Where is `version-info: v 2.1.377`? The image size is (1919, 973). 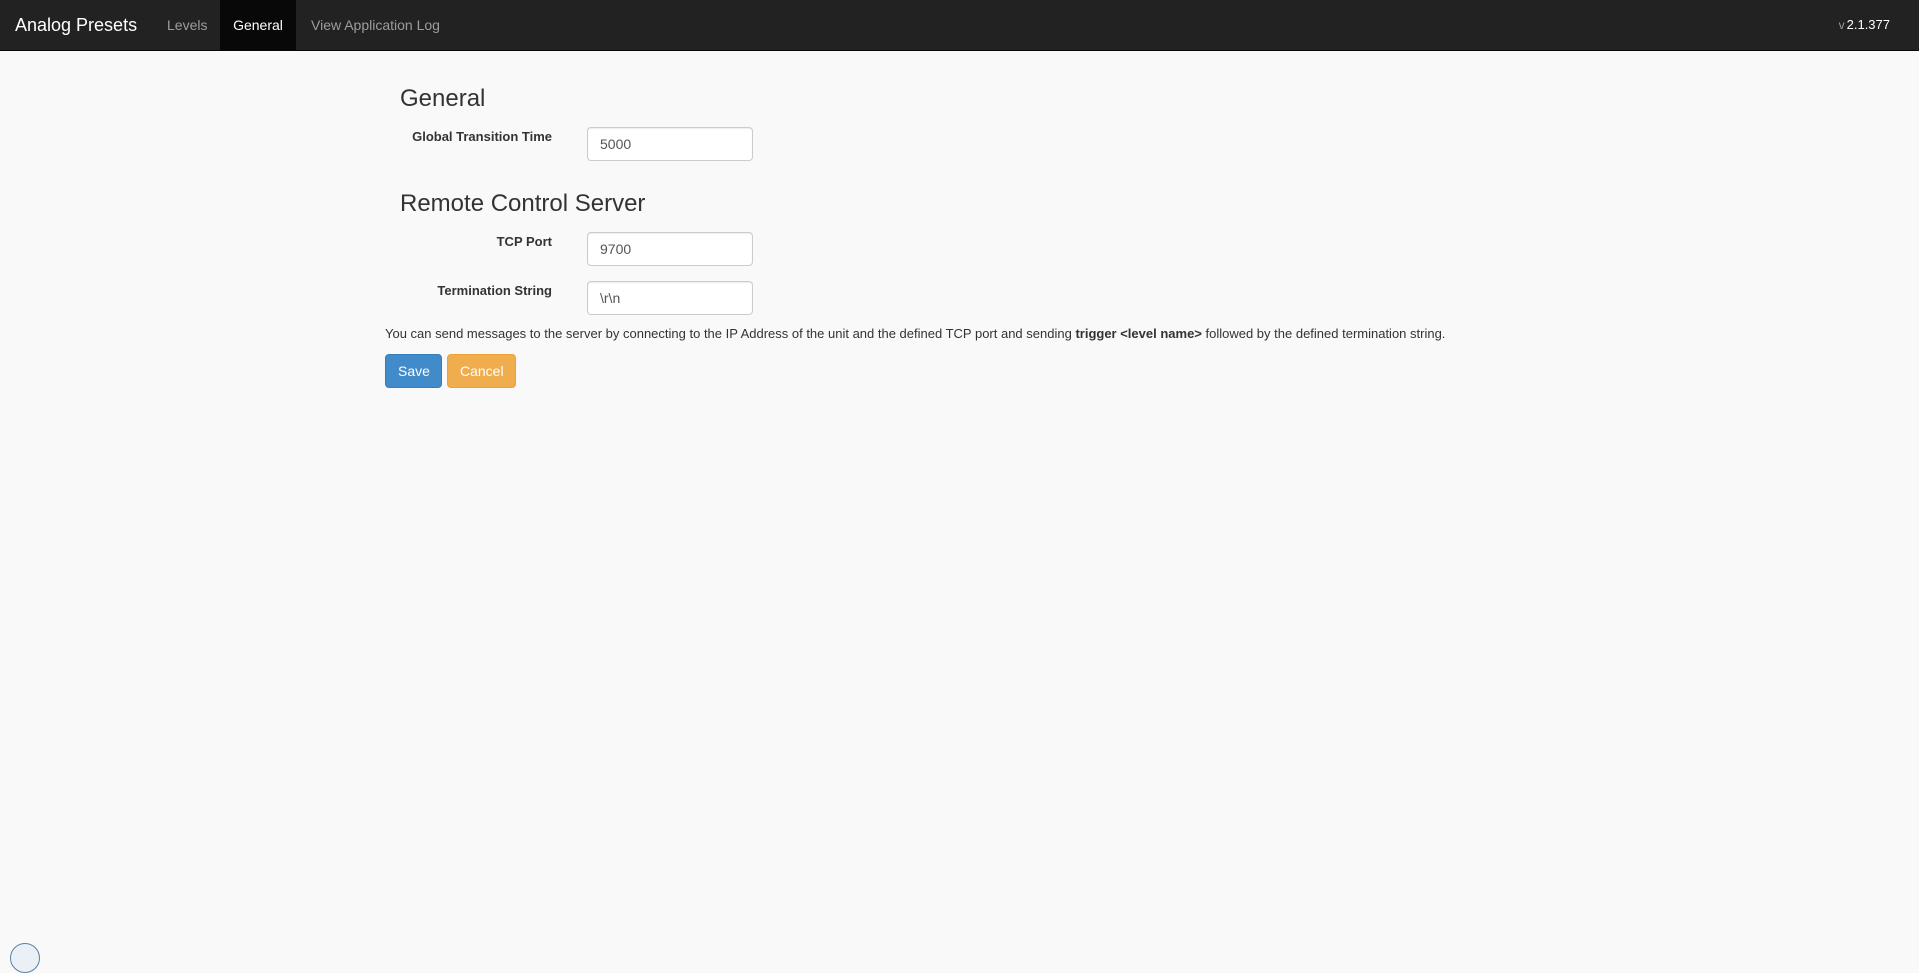
version-info: v 2.1.377 is located at coordinates (1864, 25).